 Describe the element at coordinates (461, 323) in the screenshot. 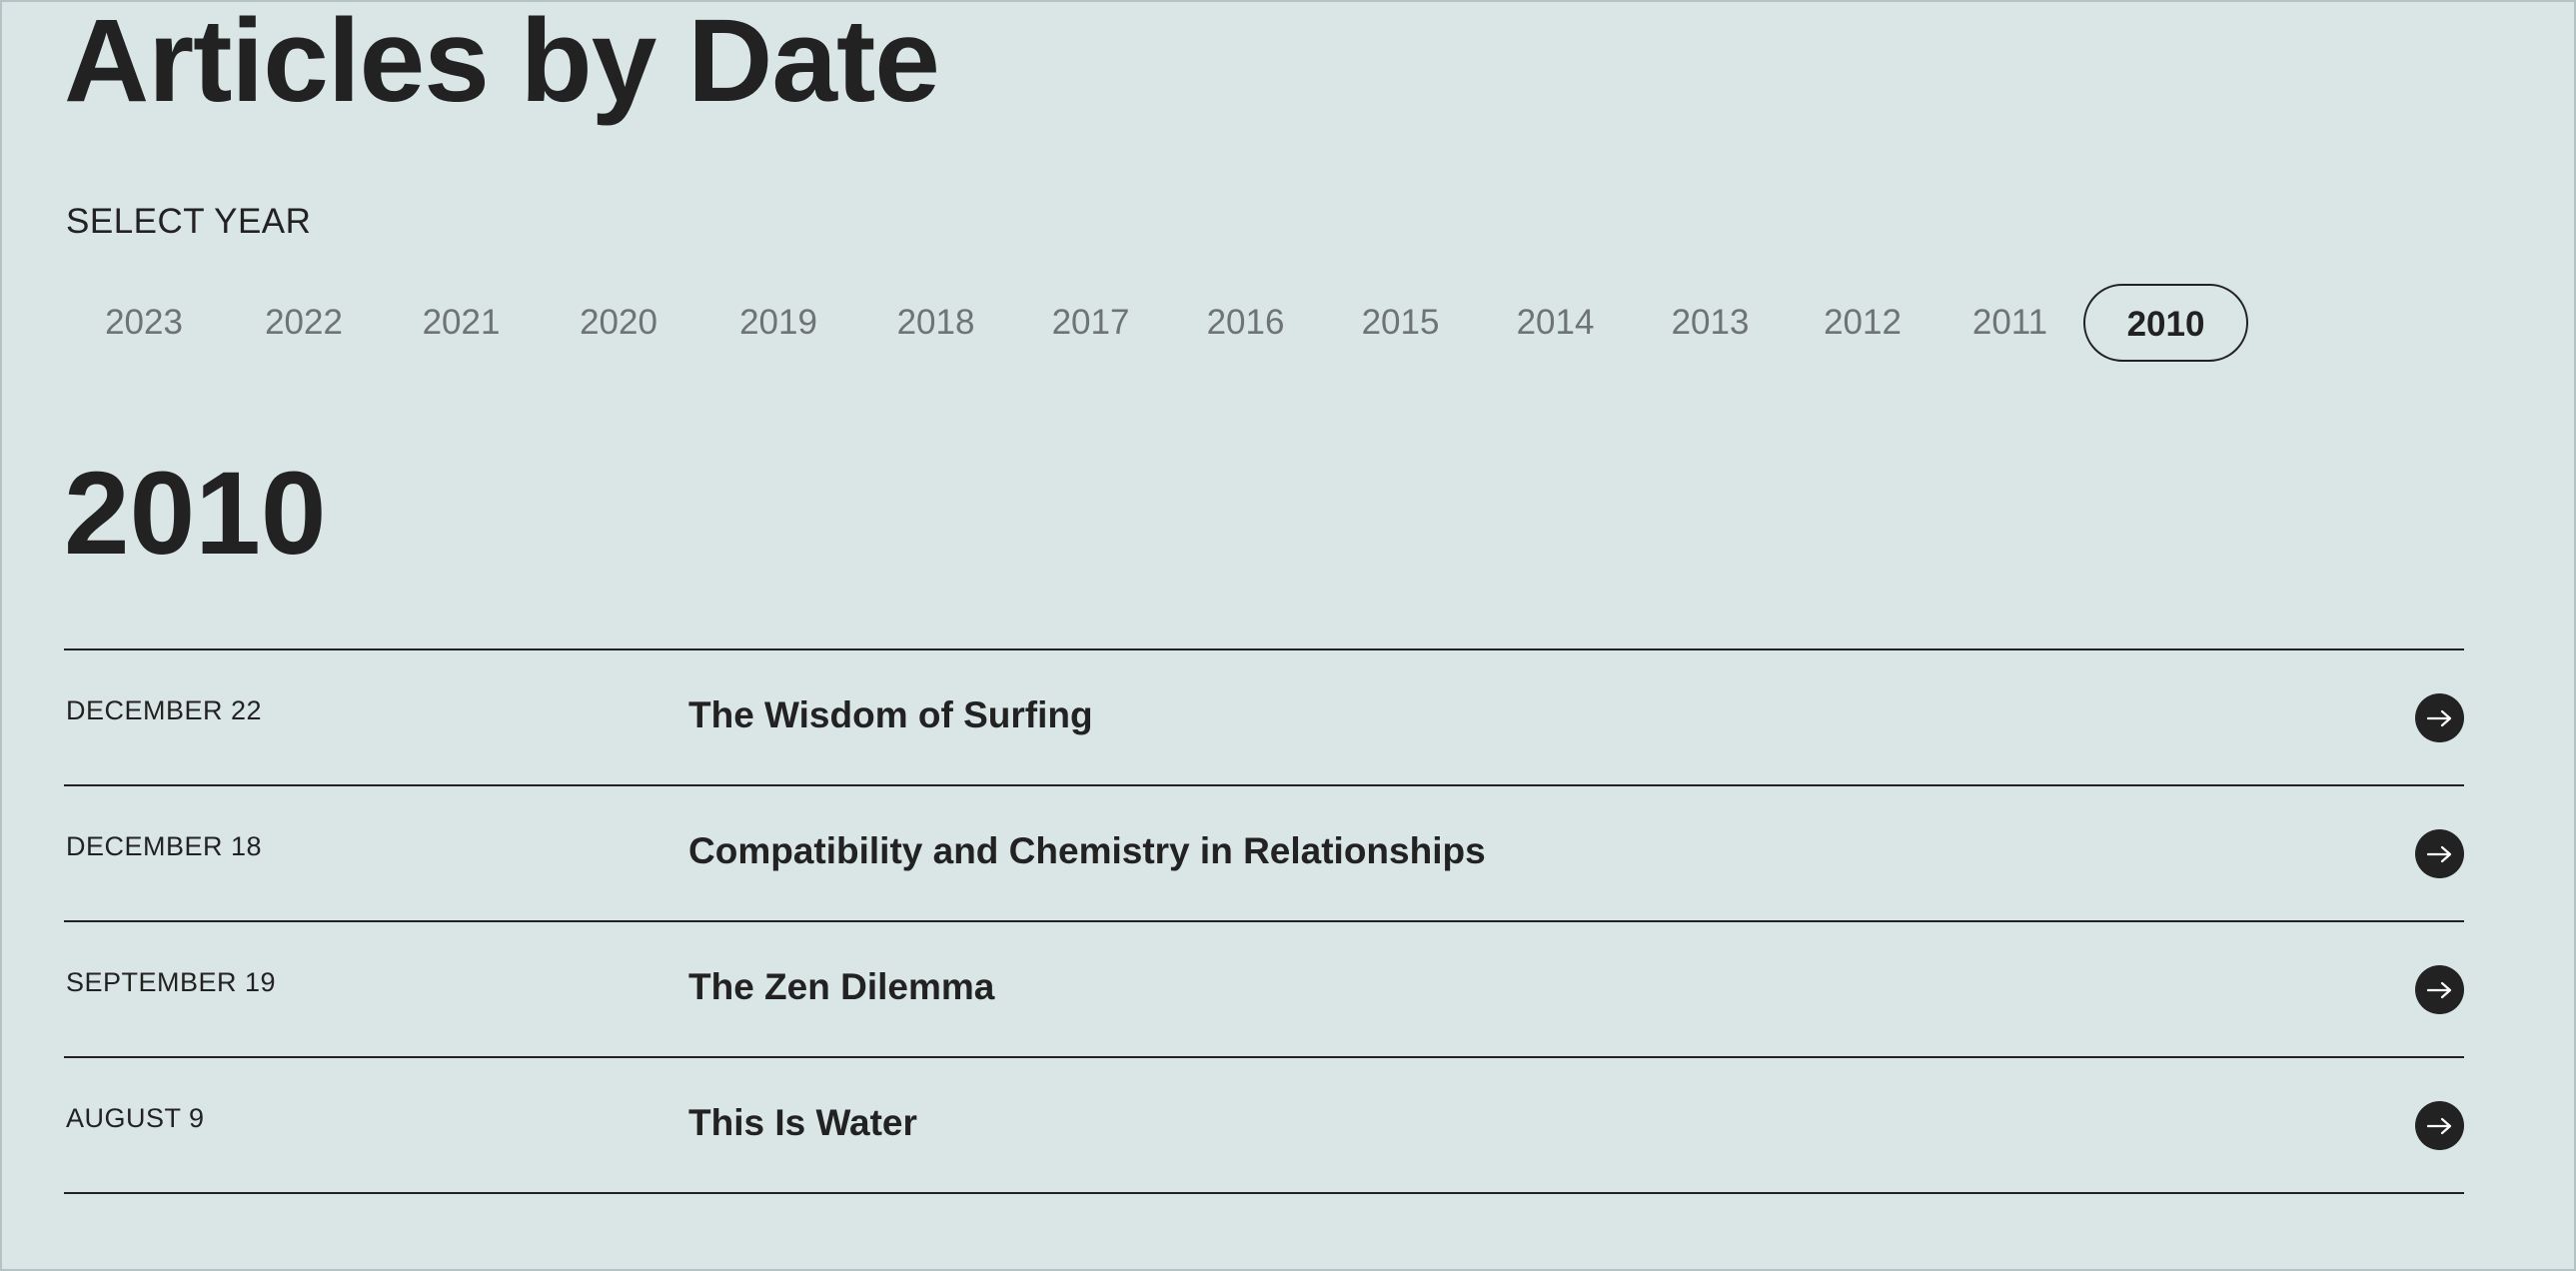

I see `year-option-2021: 2021` at that location.